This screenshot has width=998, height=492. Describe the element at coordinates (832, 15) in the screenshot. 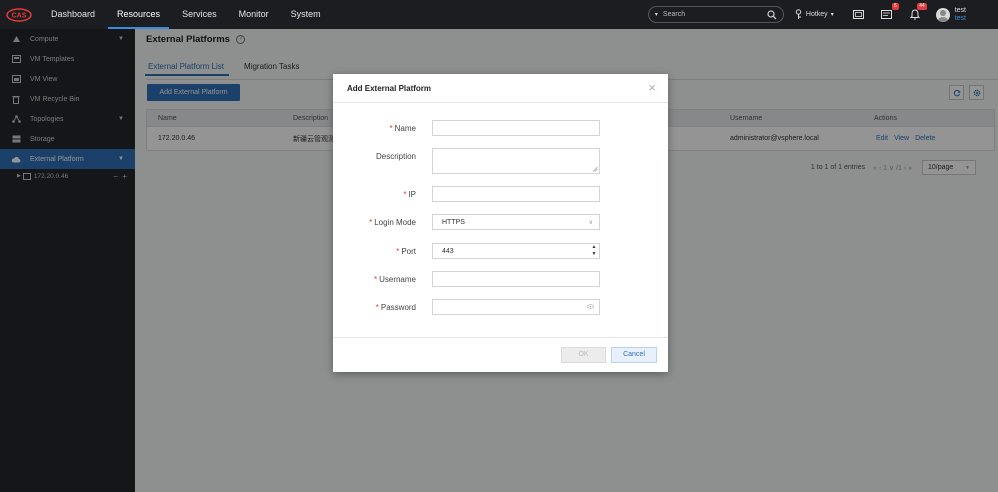

I see `chevron-down-icon: ▾` at that location.